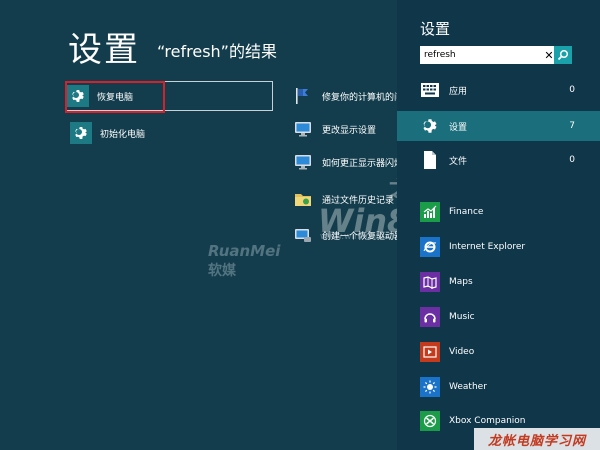 The image size is (600, 450). Describe the element at coordinates (150, 133) in the screenshot. I see `result-item-reset-pc: 初始化电脑` at that location.